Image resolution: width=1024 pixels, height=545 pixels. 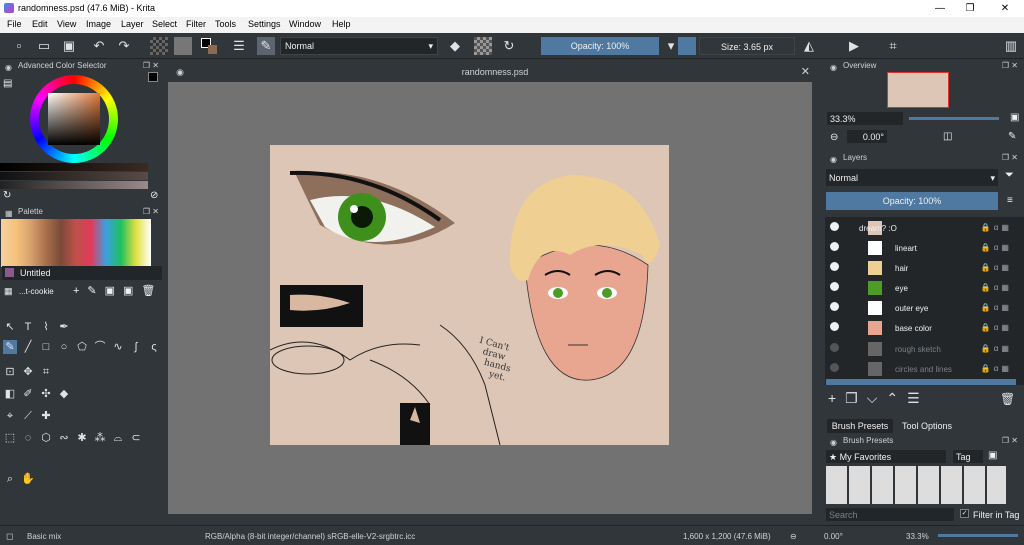 I want to click on opacity-slider: Opacity: 100%, so click(x=600, y=46).